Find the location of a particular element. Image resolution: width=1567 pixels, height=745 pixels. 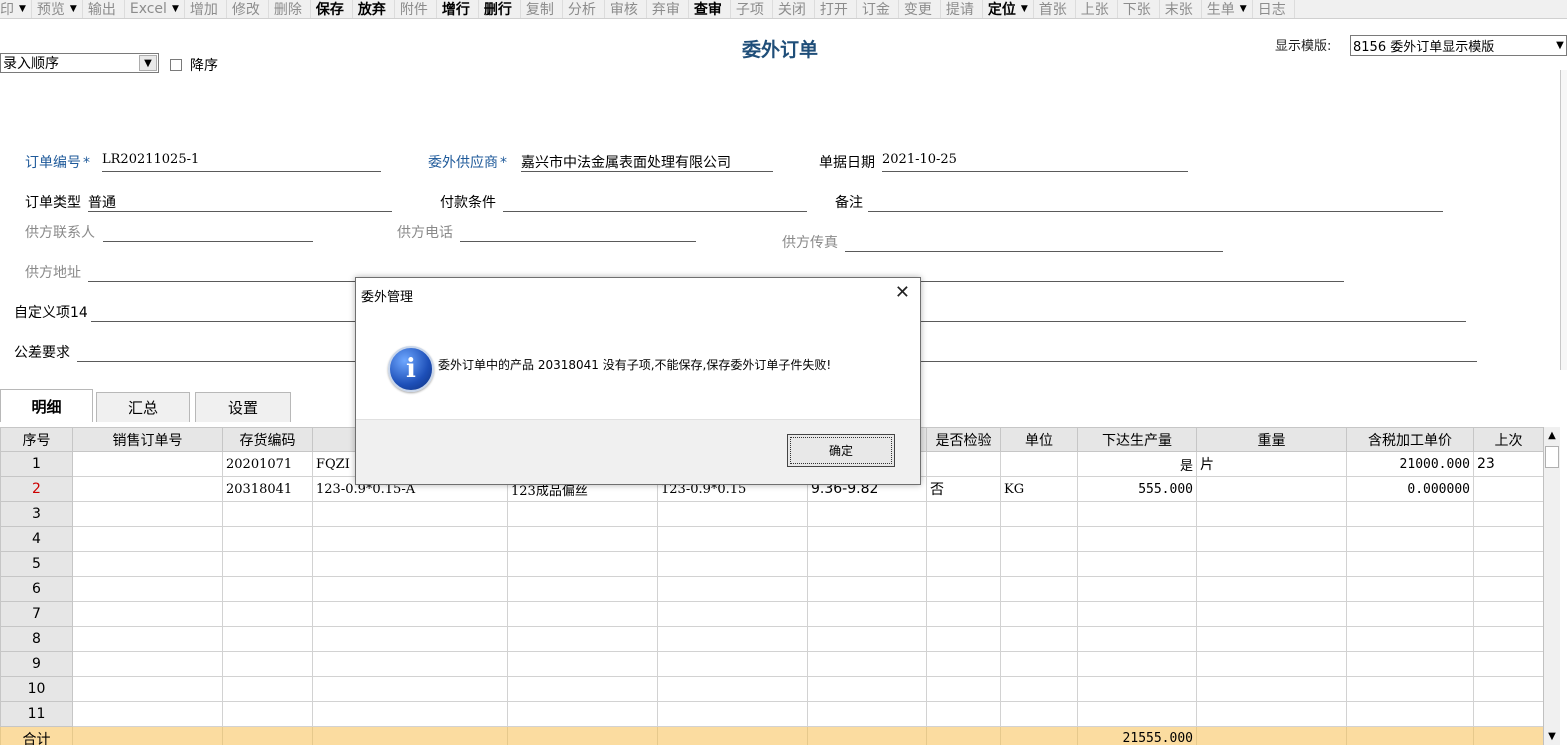

sort-order-select: 录入顺序 ▼ is located at coordinates (79, 63).